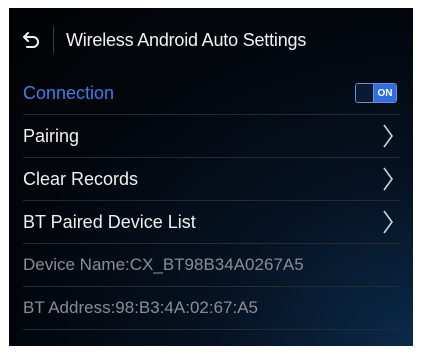 The width and height of the screenshot is (429, 354). I want to click on connection-label: Connection, so click(69, 92).